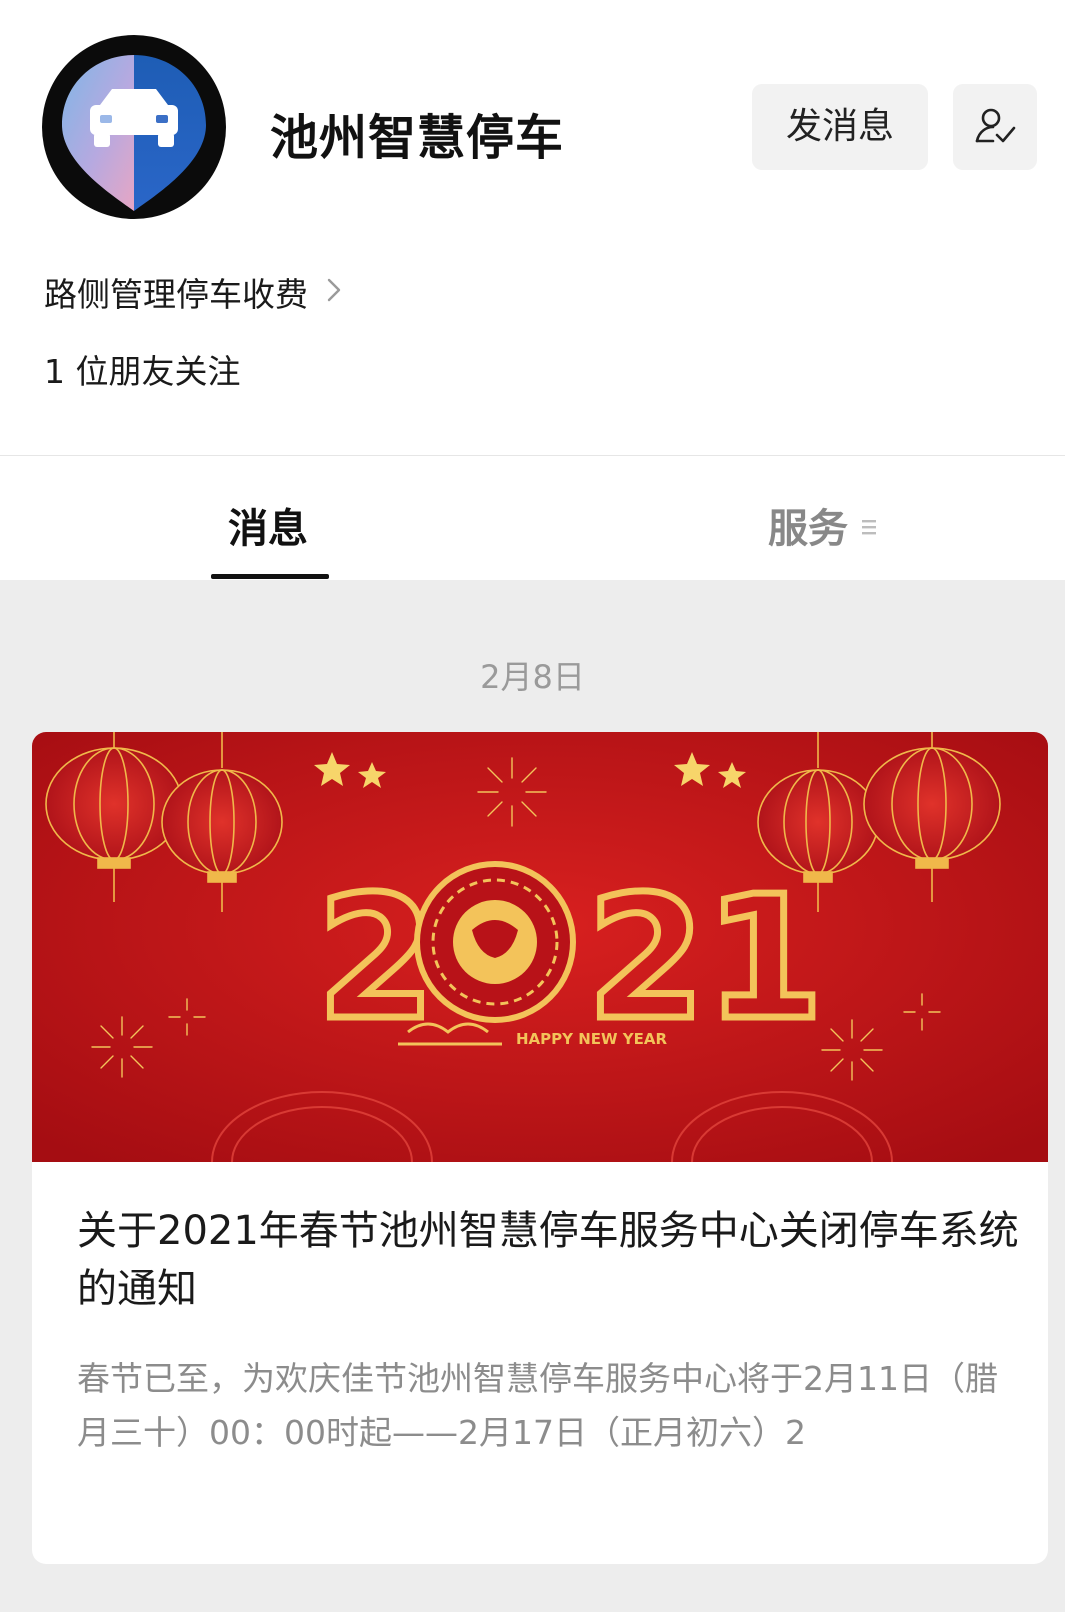 The image size is (1065, 1612). I want to click on car-icon, so click(134, 133).